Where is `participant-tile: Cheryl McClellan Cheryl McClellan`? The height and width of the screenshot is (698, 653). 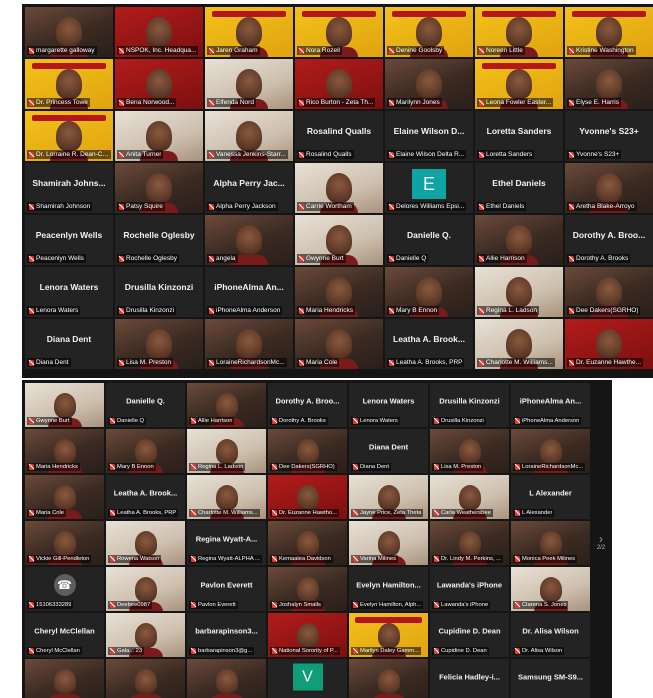
participant-tile: Cheryl McClellan Cheryl McClellan is located at coordinates (64, 635).